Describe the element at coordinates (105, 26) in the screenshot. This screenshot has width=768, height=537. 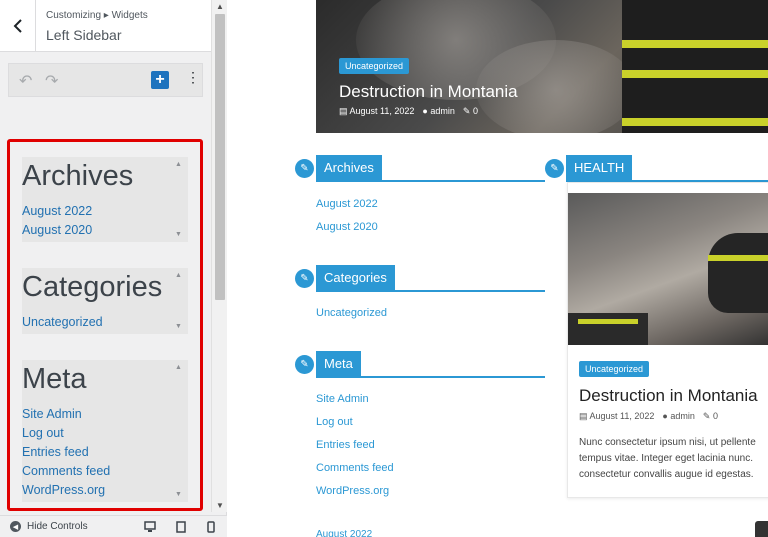
I see `customizer-header: Customizing ▸ Widgets Left Sidebar` at that location.